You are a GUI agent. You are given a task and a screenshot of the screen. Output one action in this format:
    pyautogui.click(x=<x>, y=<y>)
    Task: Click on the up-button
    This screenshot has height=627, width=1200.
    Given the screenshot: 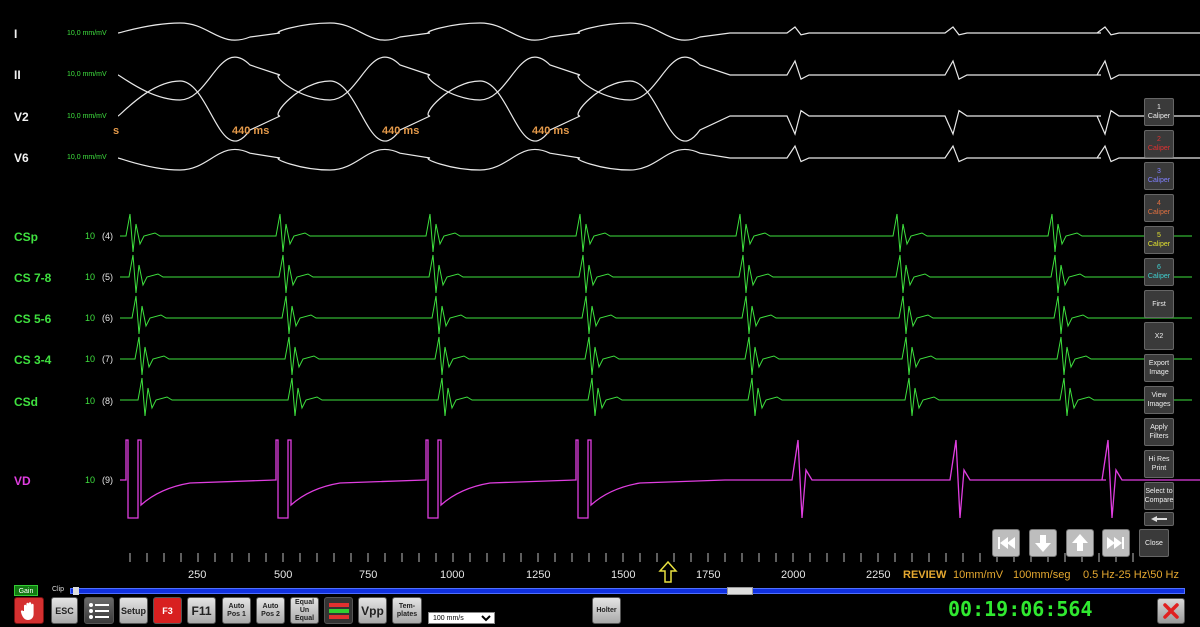 What is the action you would take?
    pyautogui.click(x=1080, y=543)
    